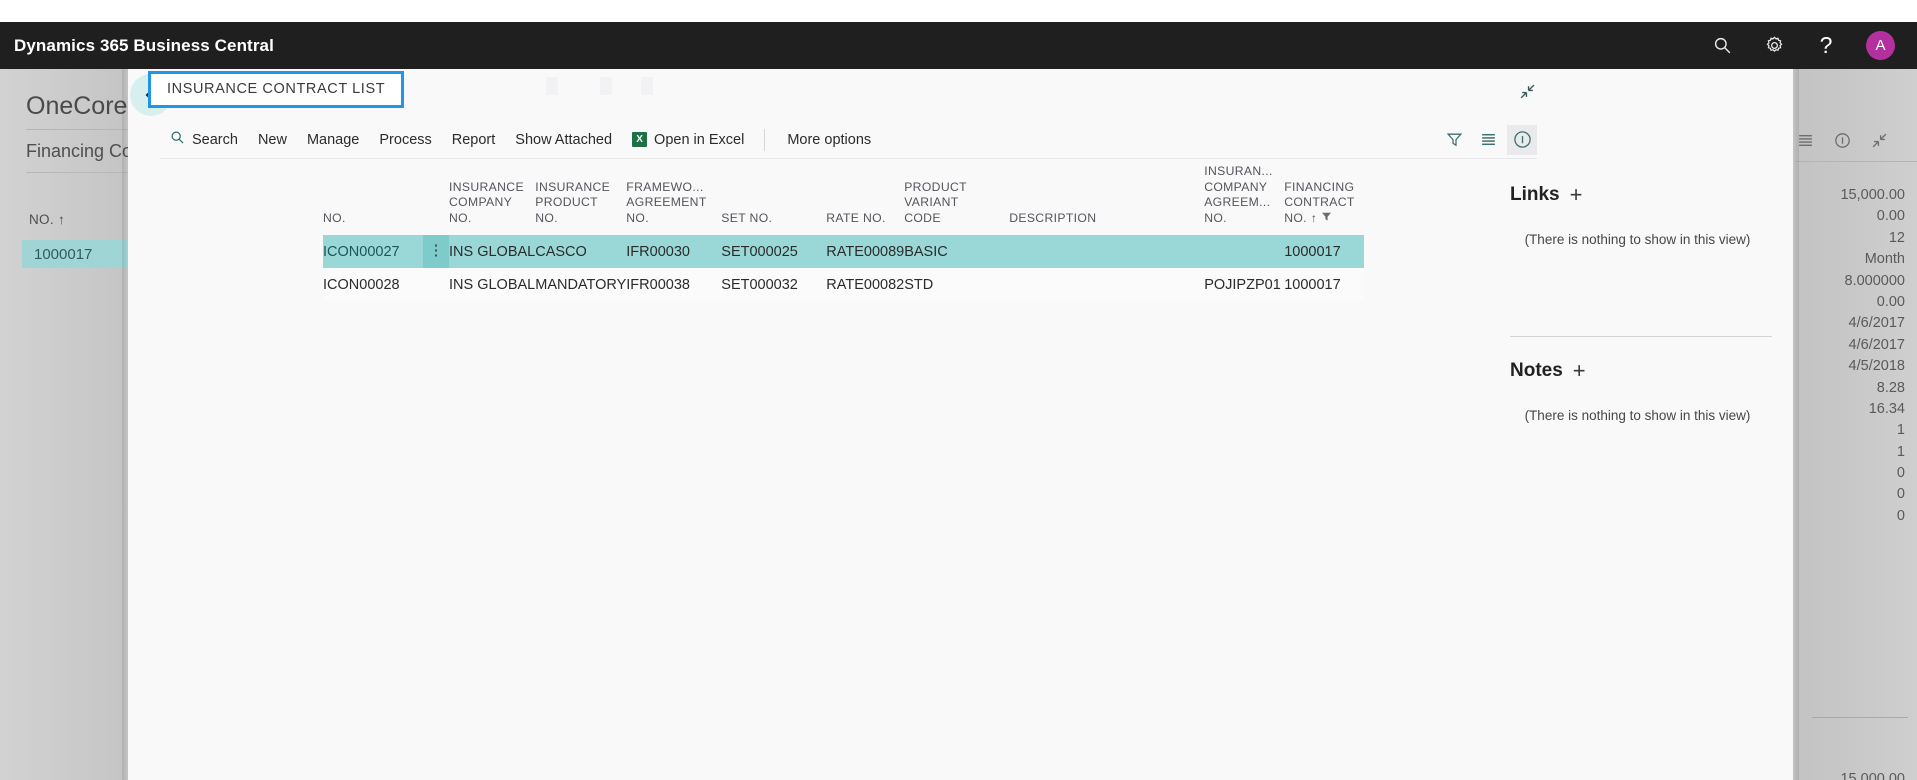 The width and height of the screenshot is (1917, 780). Describe the element at coordinates (68, 424) in the screenshot. I see `background-left-strip: OneCore Financing Co NO. ↑ 1000017` at that location.